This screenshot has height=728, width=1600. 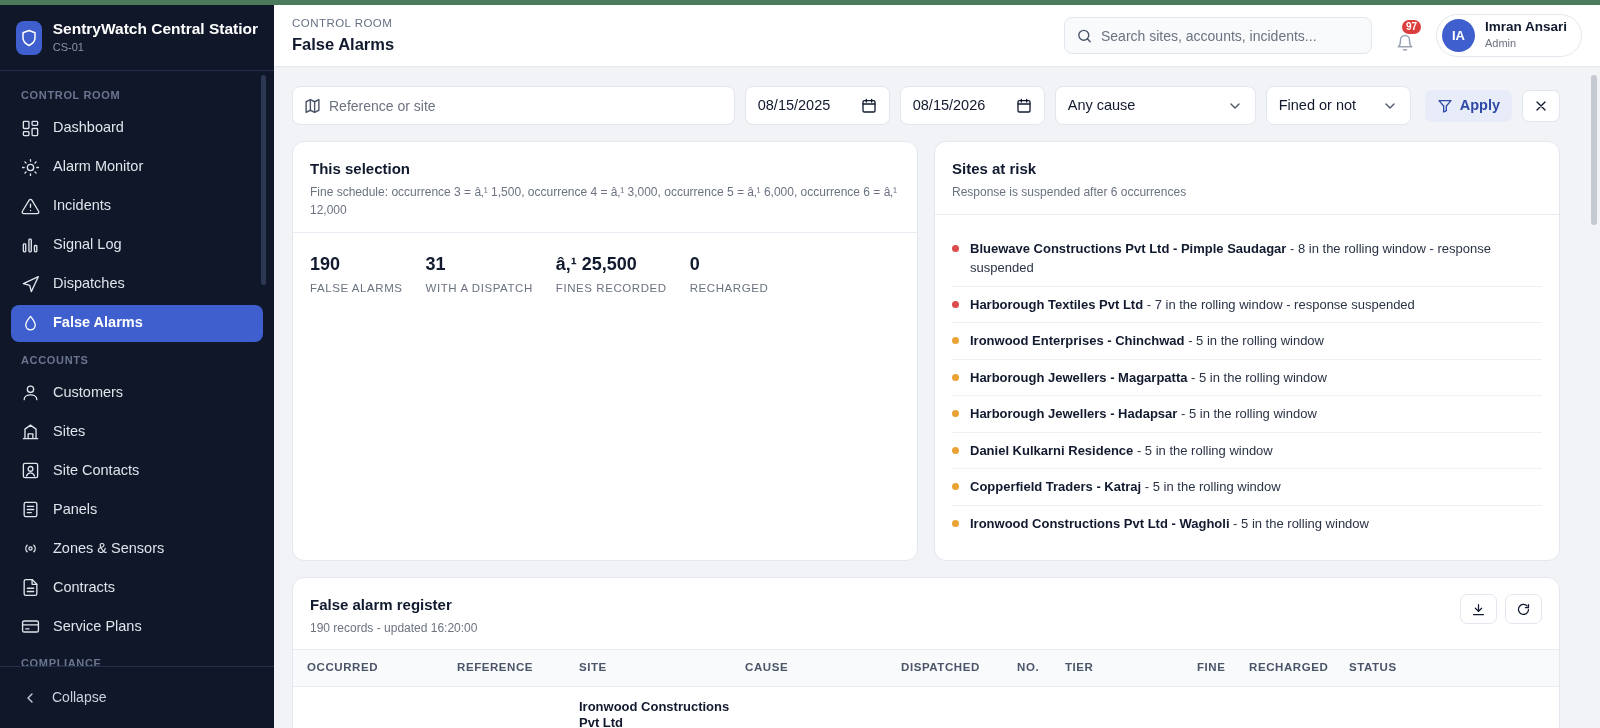 I want to click on nav-item: Contracts, so click(x=137, y=587).